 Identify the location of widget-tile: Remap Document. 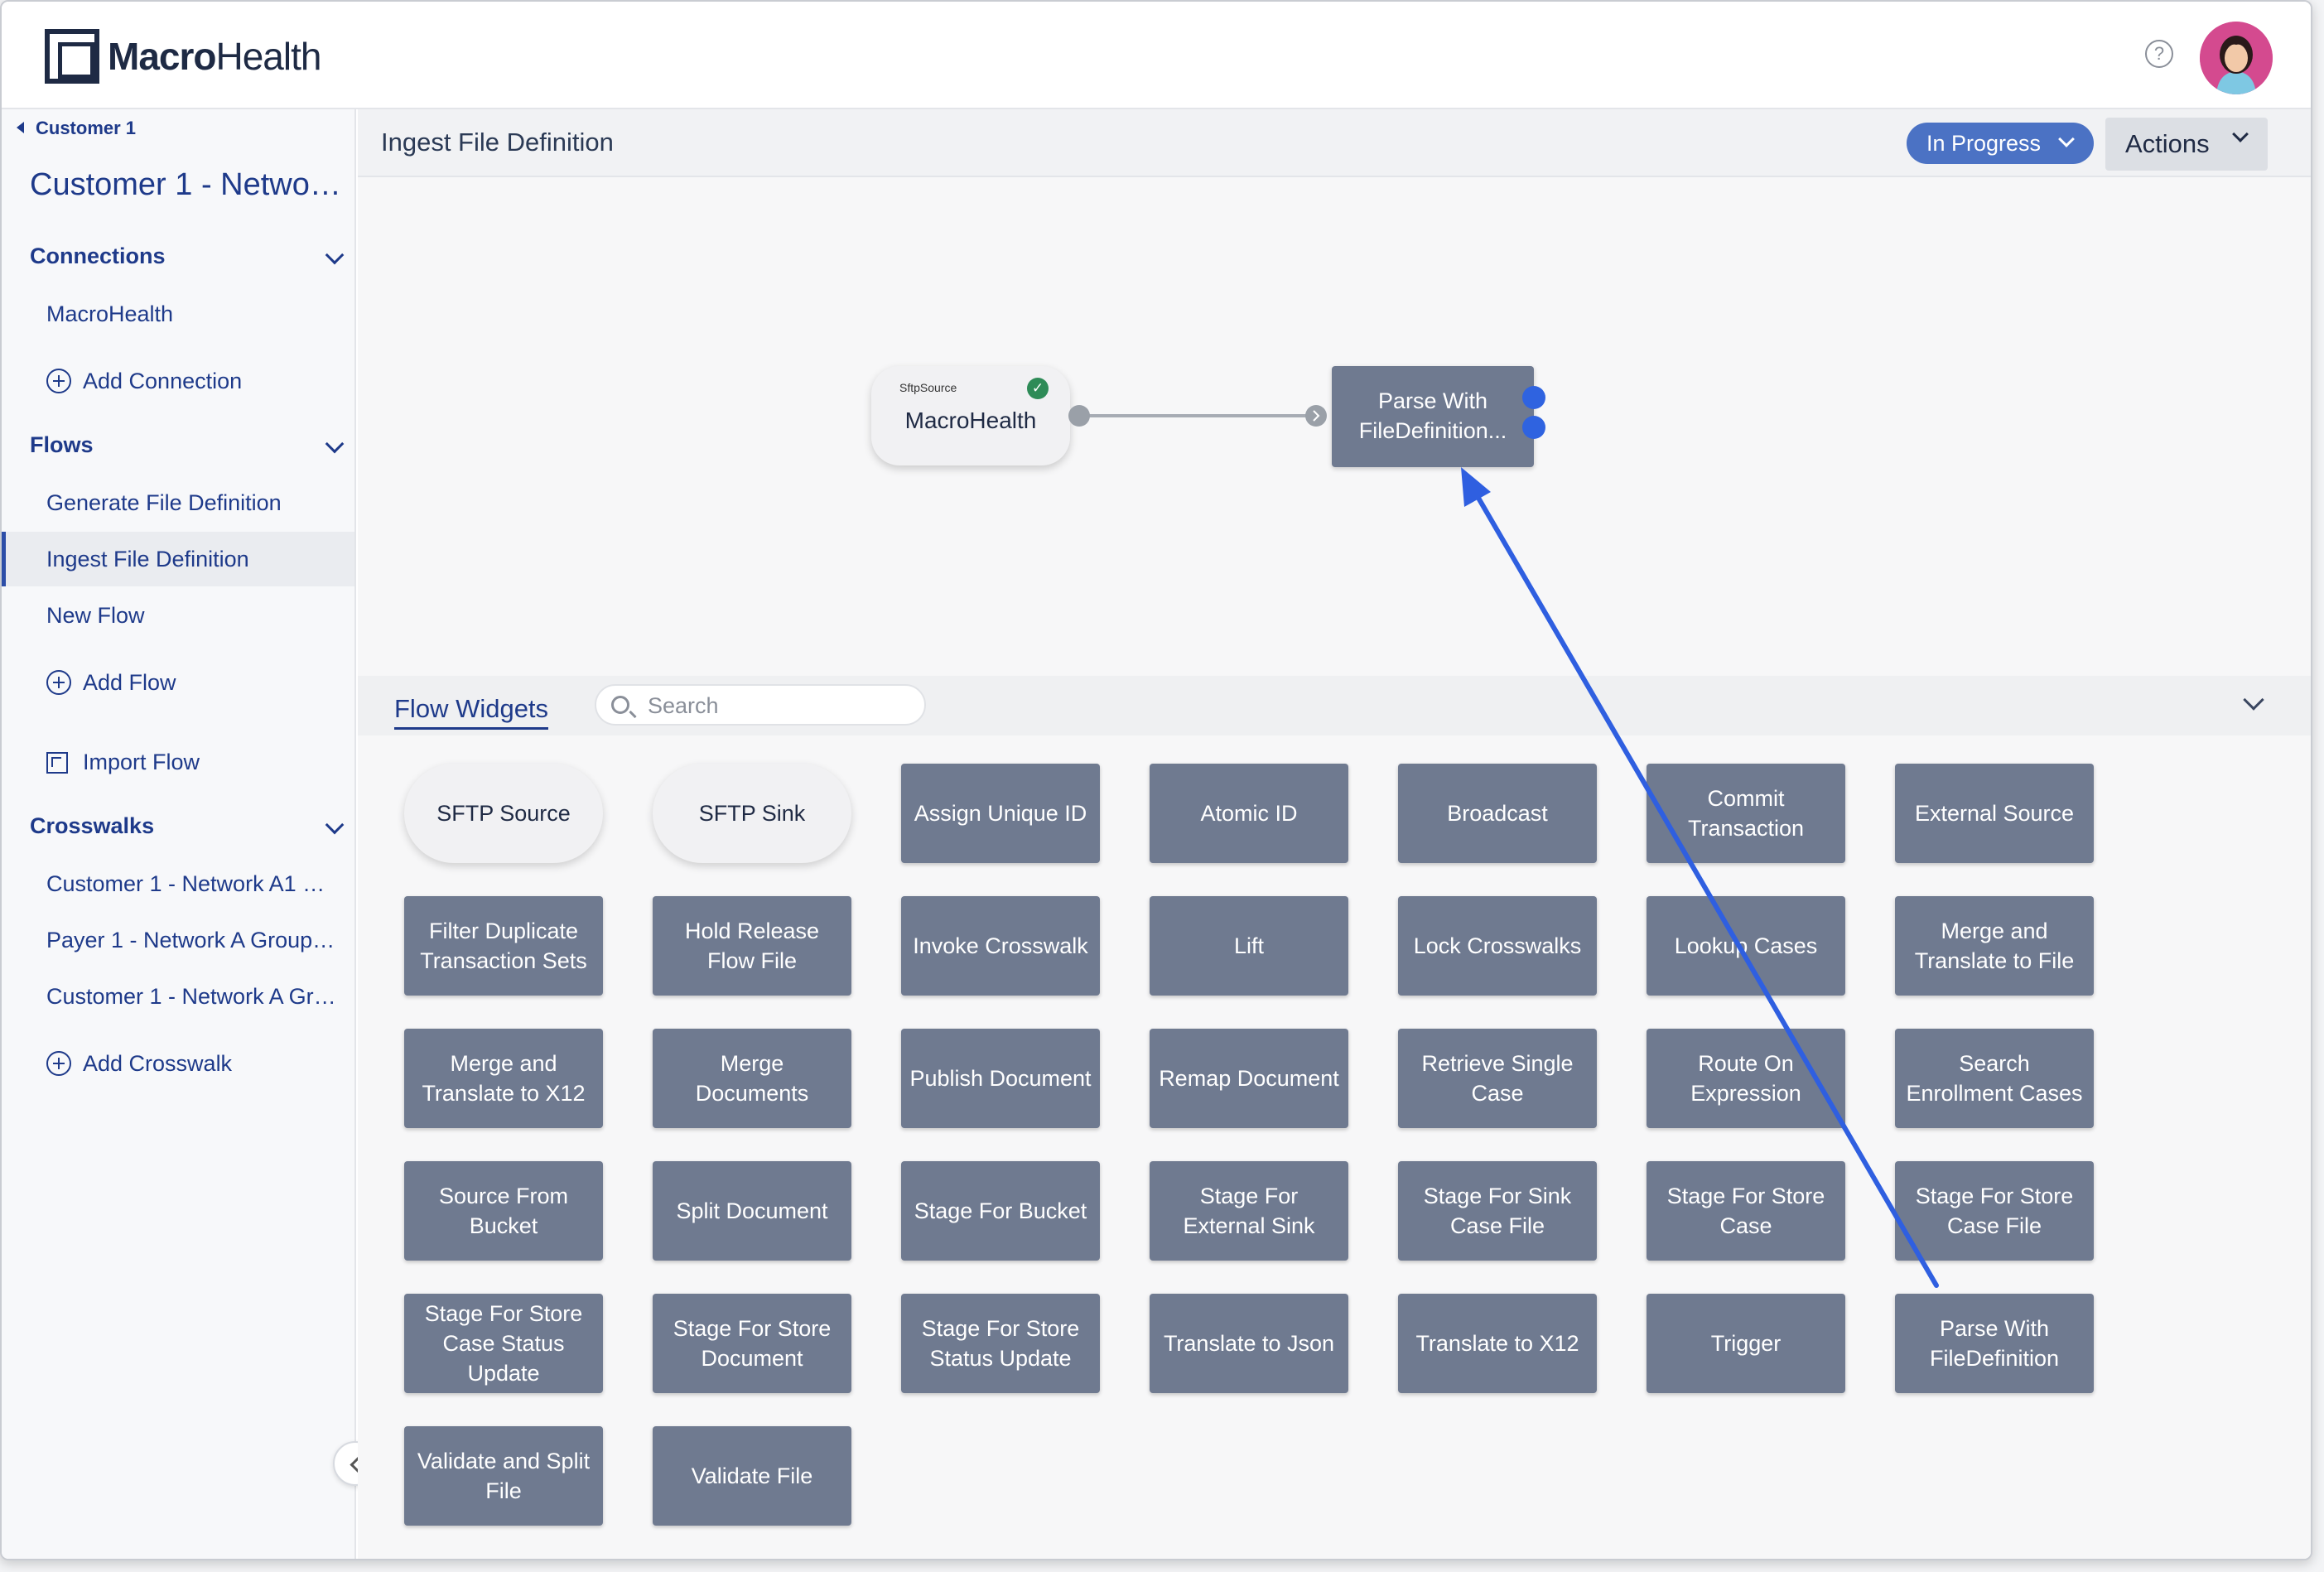
(1249, 1078).